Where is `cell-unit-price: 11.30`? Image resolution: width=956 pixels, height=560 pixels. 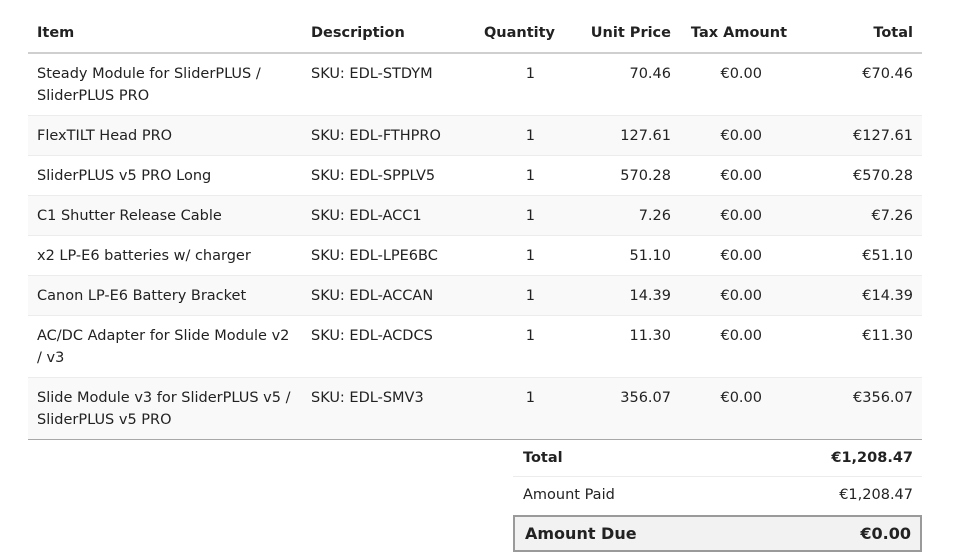 cell-unit-price: 11.30 is located at coordinates (622, 346).